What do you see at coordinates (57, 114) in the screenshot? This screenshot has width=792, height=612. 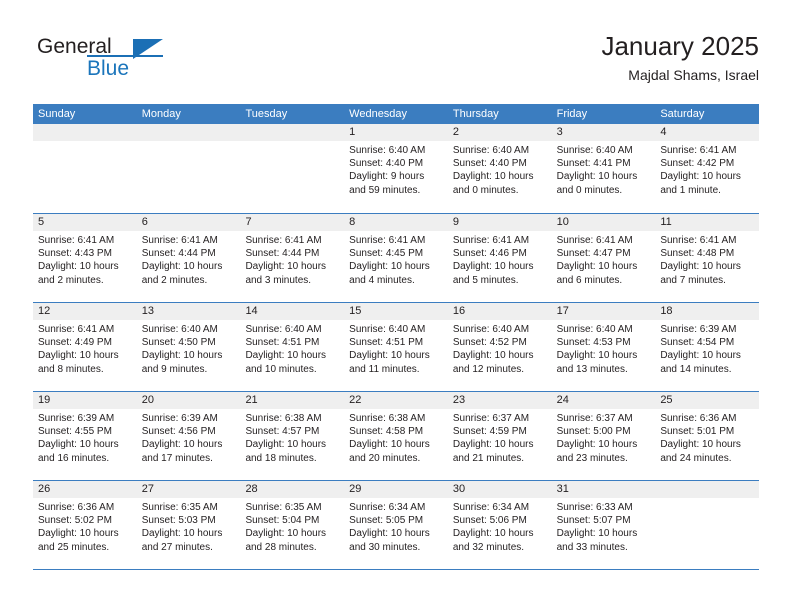 I see `weekday-header-sunday: Sunday` at bounding box center [57, 114].